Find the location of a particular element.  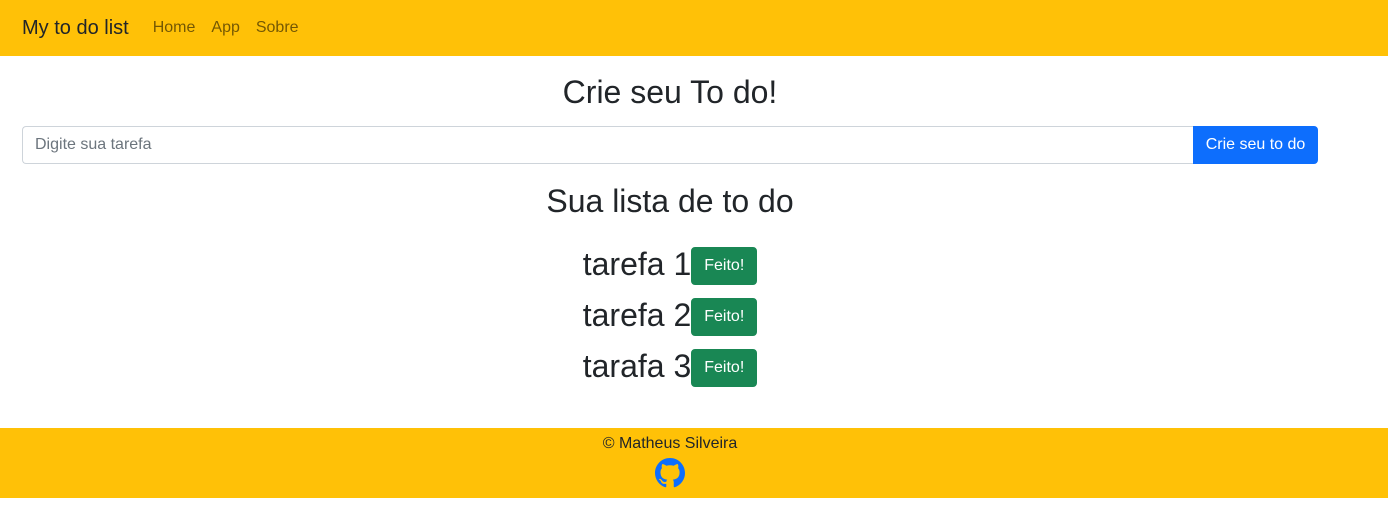

todo-item-text: tarafa 3 is located at coordinates (637, 365).